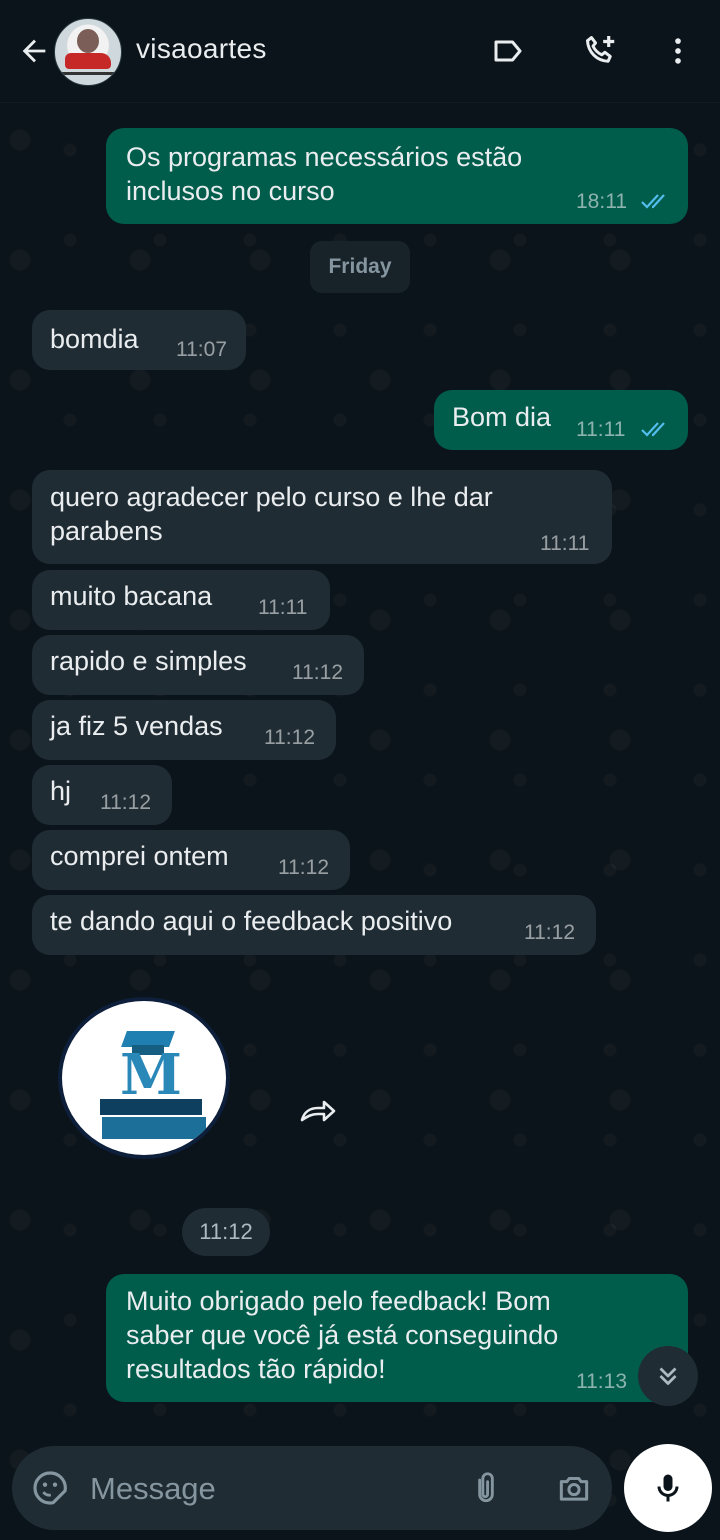  I want to click on add-call-icon, so click(600, 49).